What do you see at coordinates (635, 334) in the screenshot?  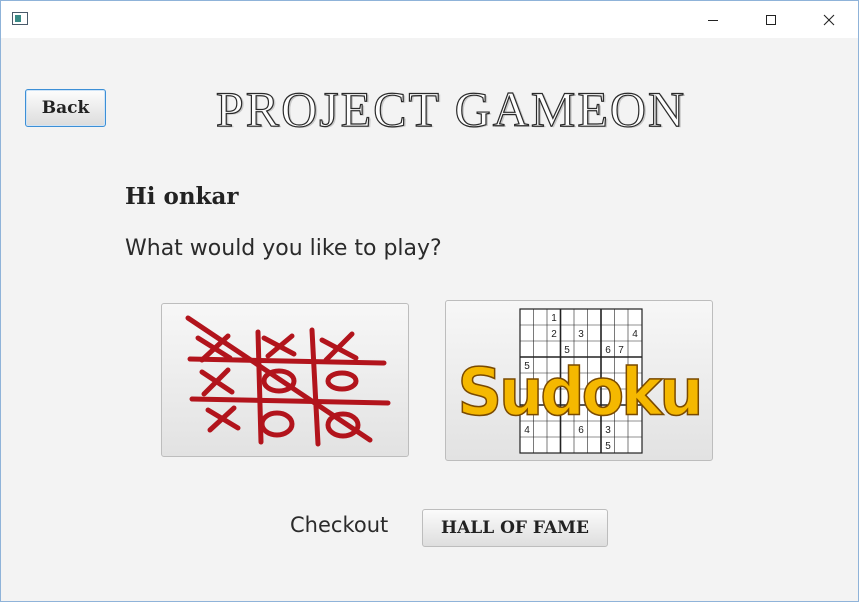 I see `svg-text: 4` at bounding box center [635, 334].